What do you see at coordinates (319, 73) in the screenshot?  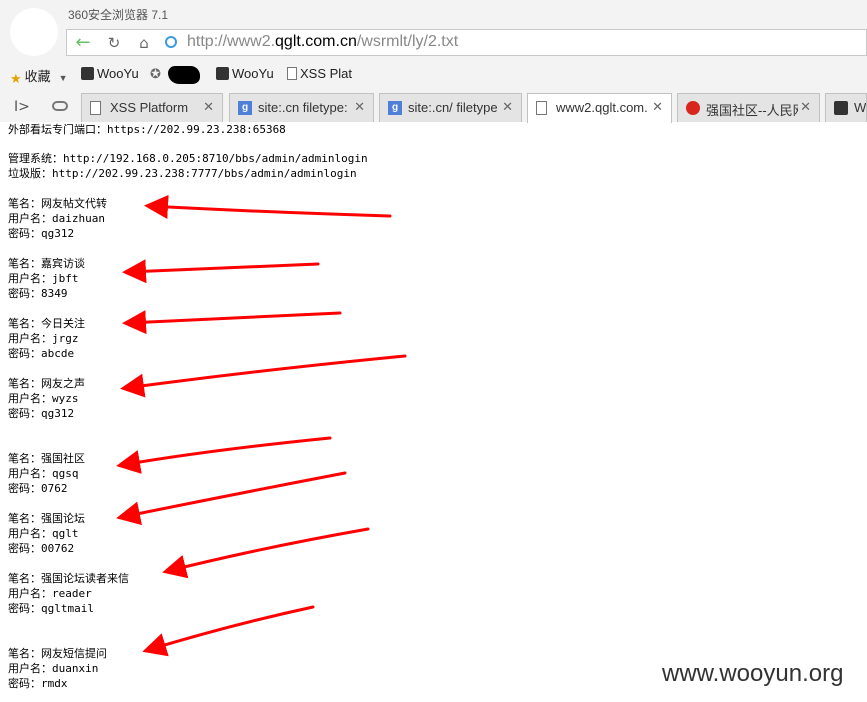 I see `bookmark-xss-platform: XSS Plat` at bounding box center [319, 73].